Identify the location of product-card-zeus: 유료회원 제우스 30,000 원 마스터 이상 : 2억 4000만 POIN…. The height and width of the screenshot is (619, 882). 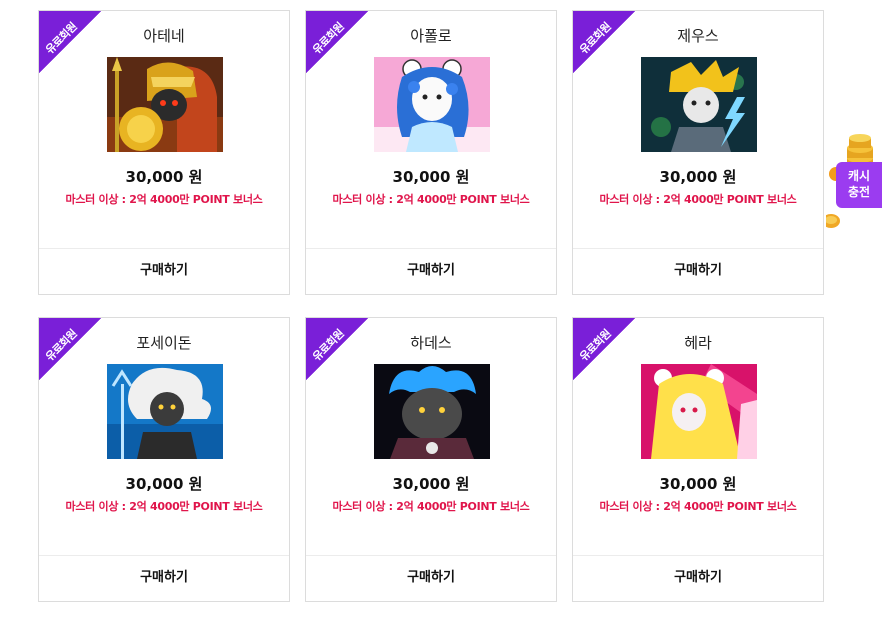
(698, 152).